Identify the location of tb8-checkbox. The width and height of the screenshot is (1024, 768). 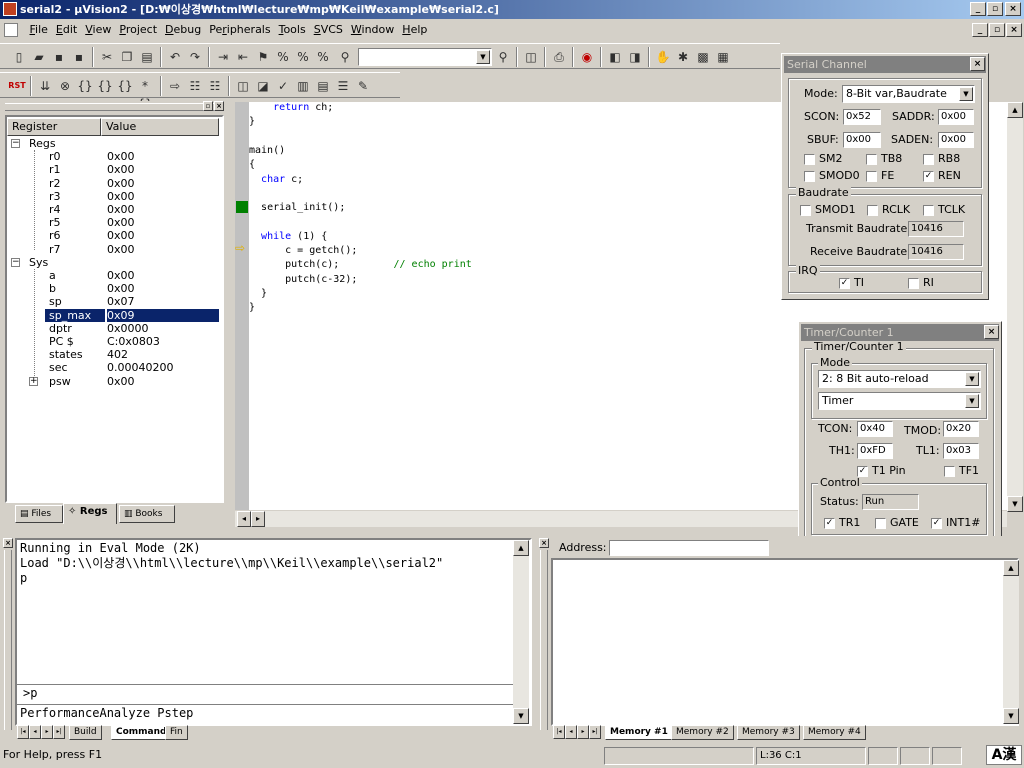
(871, 159).